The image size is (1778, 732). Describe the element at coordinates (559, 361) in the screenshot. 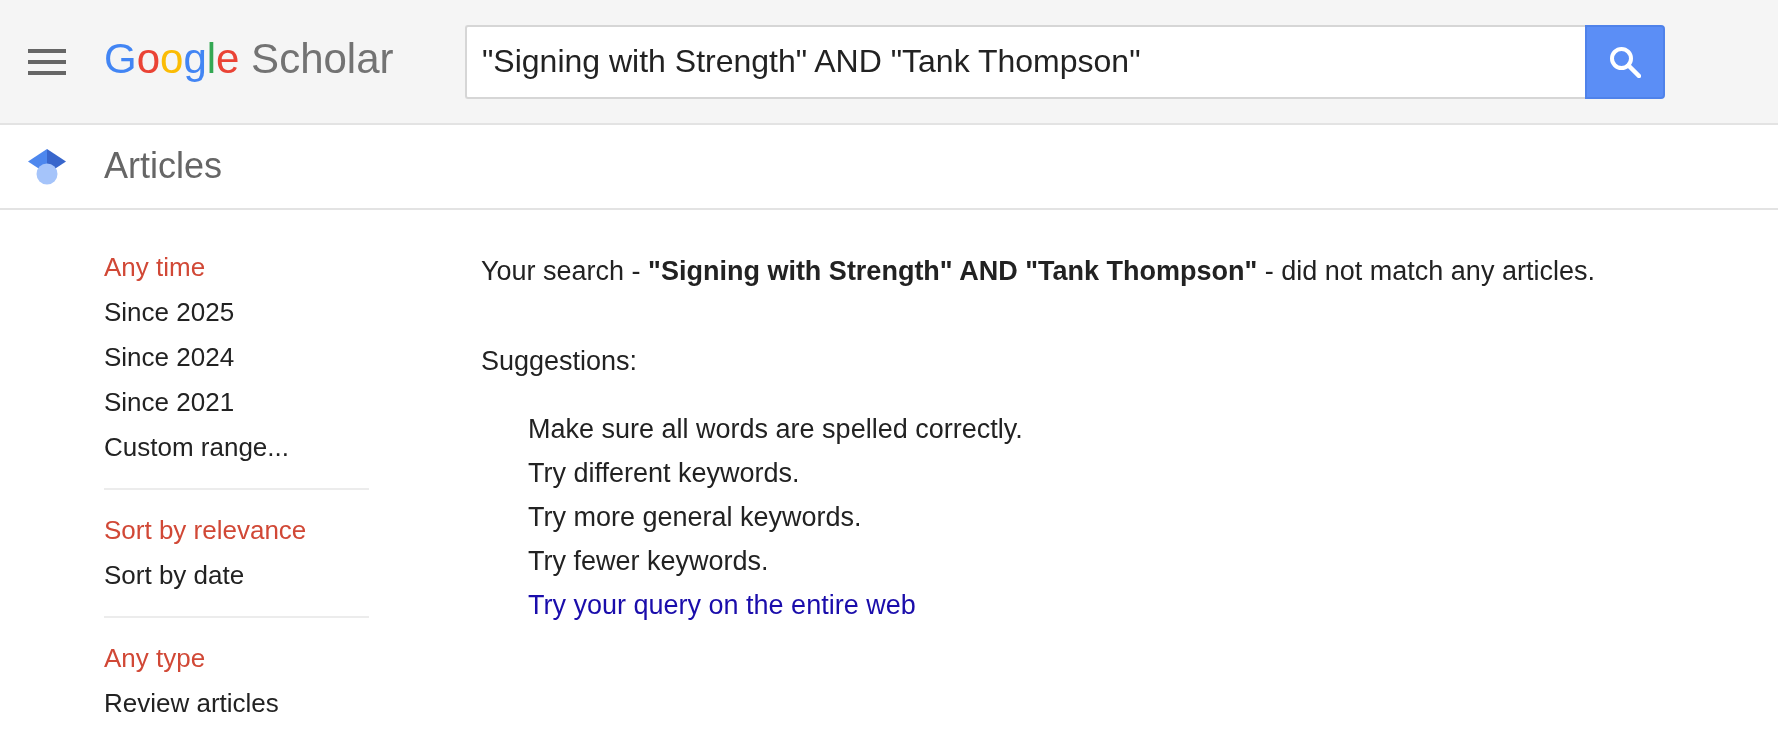

I see `suggestions-heading: Suggestions:` at that location.